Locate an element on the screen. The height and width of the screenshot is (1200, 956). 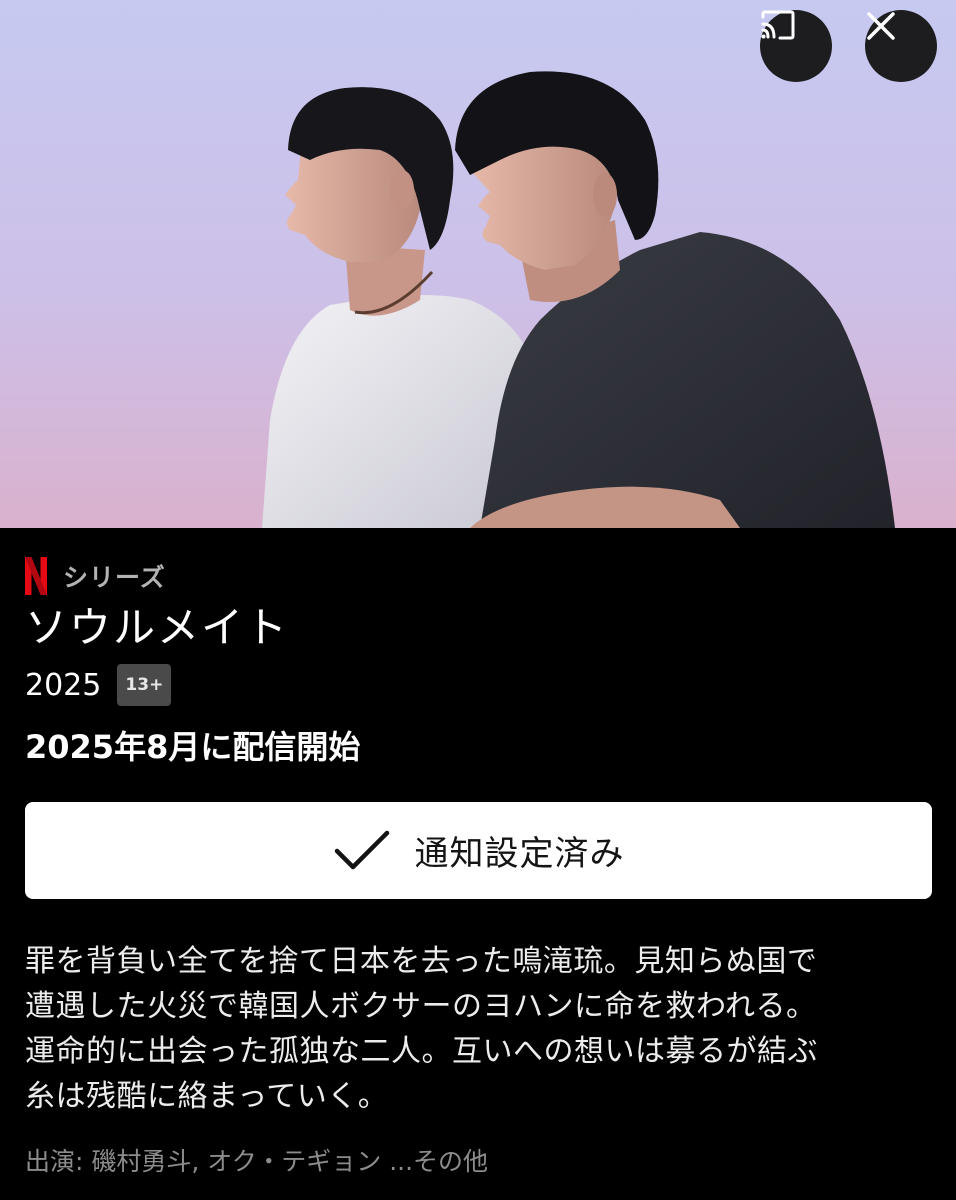
meta-row: 2025 13+ is located at coordinates (98, 685).